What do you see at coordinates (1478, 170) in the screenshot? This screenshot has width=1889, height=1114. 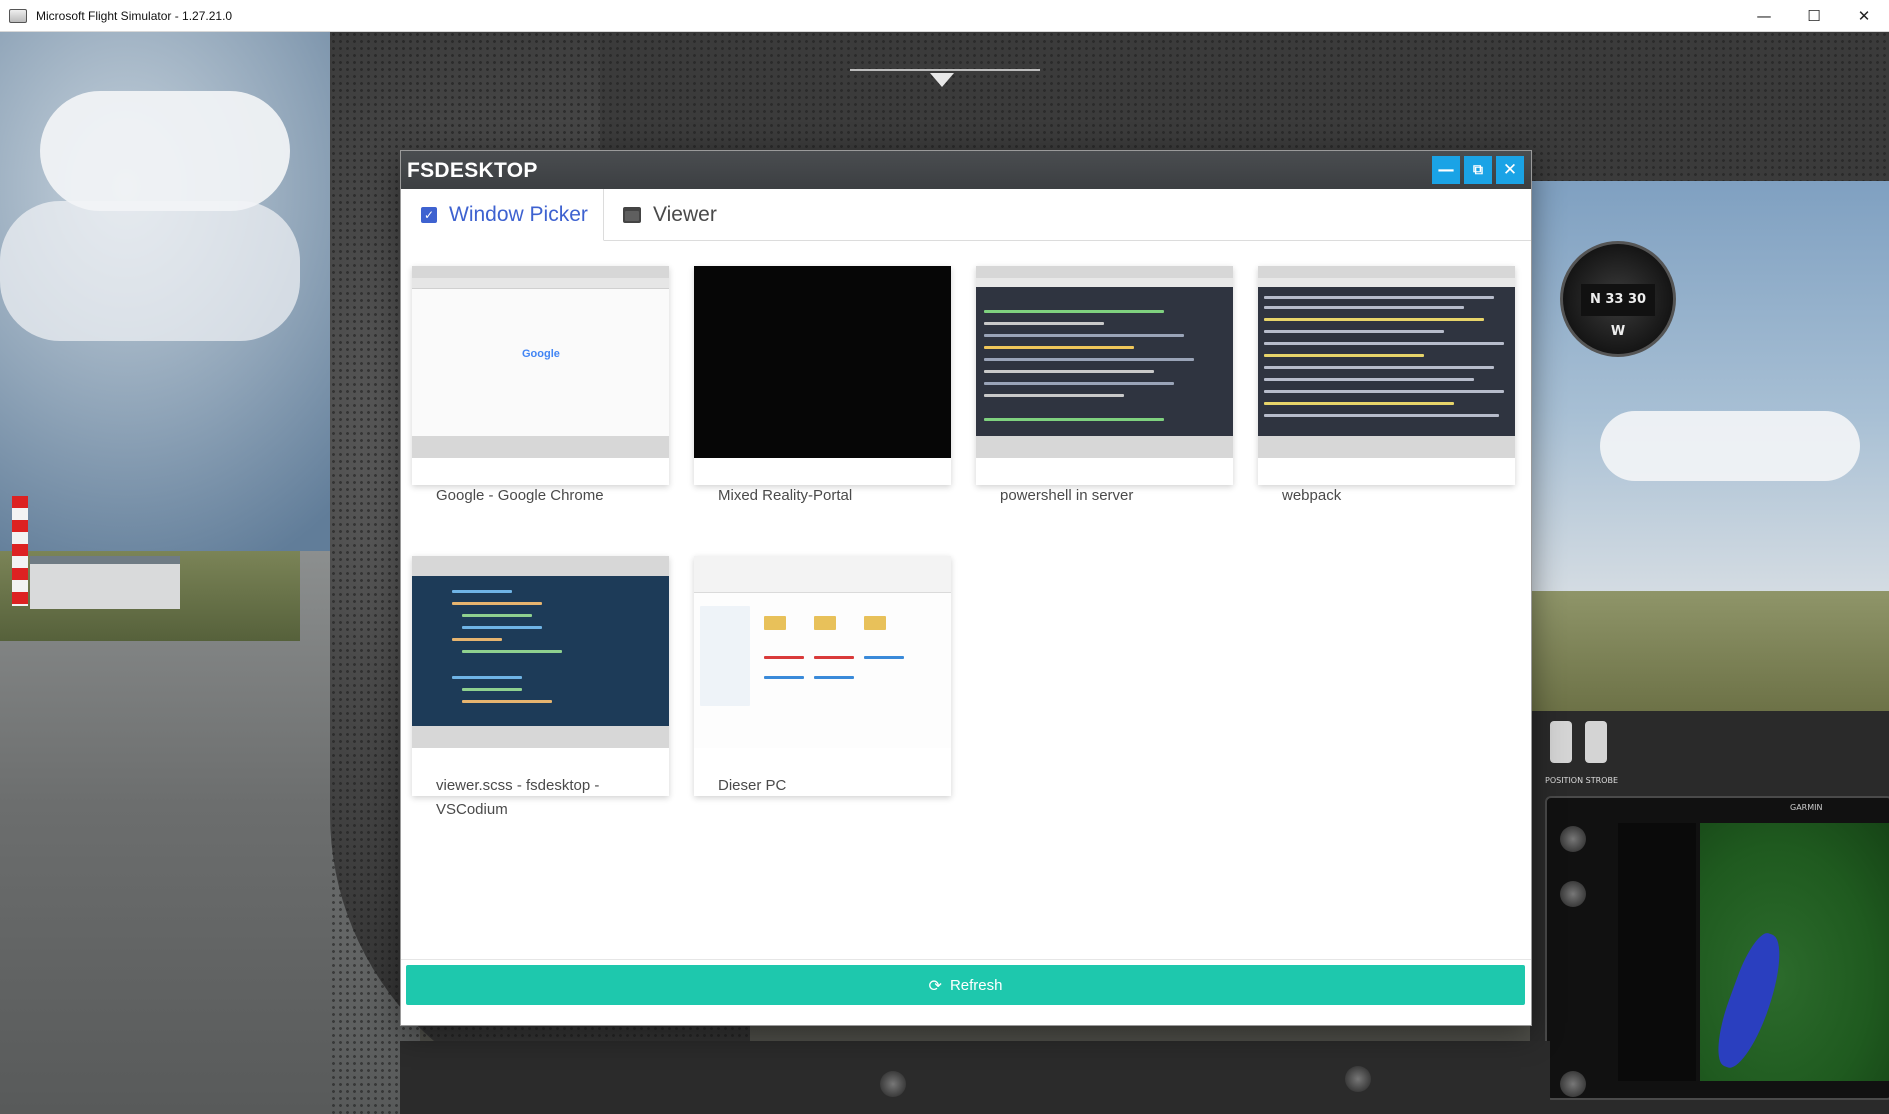 I see `panel-popout-button: ⧉` at bounding box center [1478, 170].